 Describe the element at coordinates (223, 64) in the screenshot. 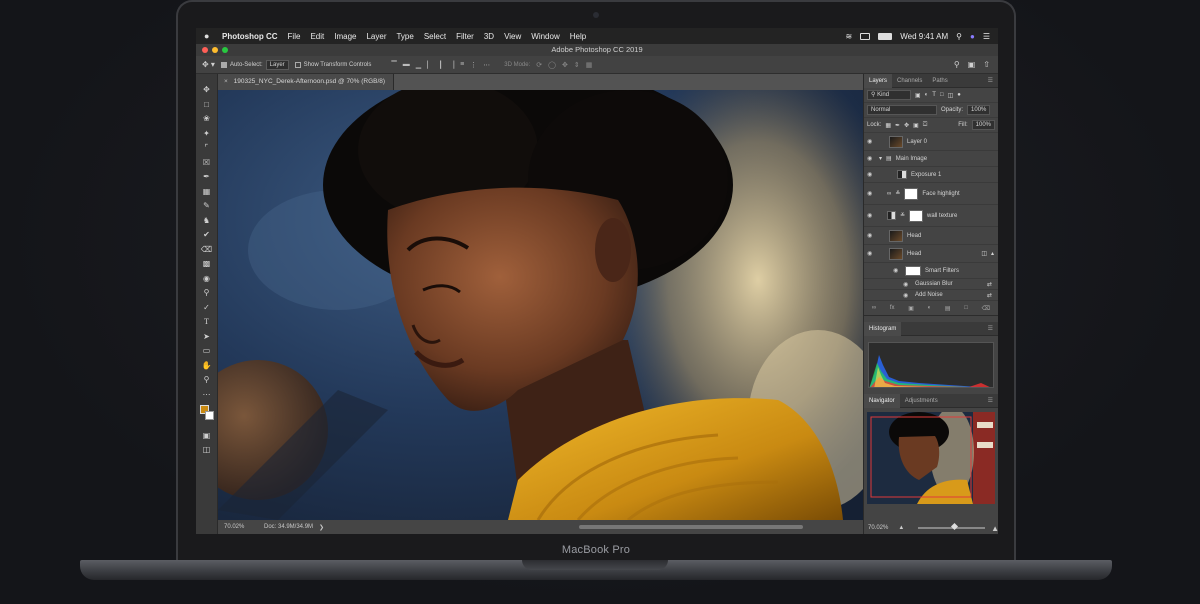

I see `auto-select-checkbox` at that location.